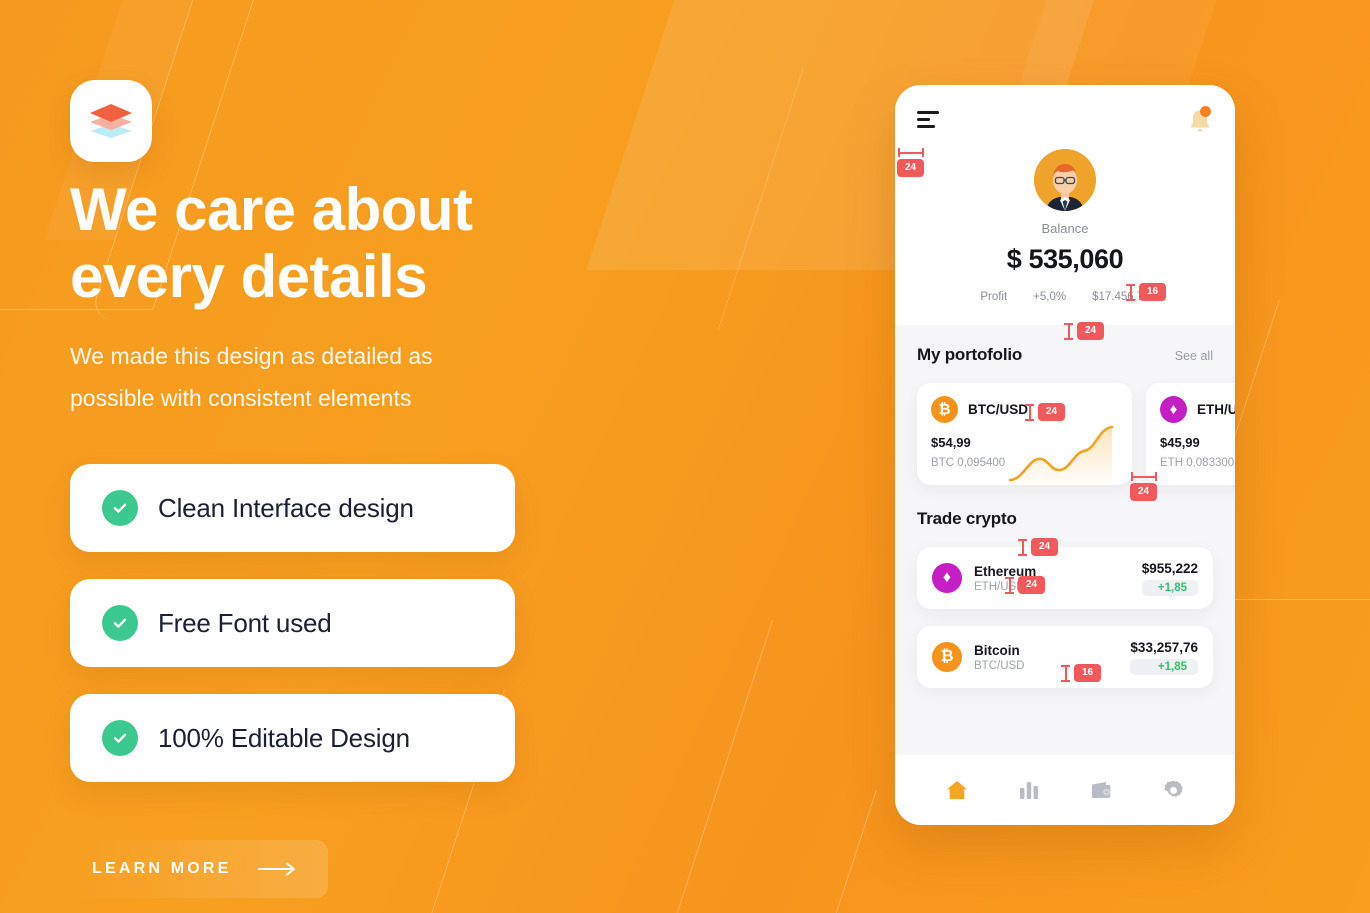  I want to click on trade-price: $955,222, so click(1169, 568).